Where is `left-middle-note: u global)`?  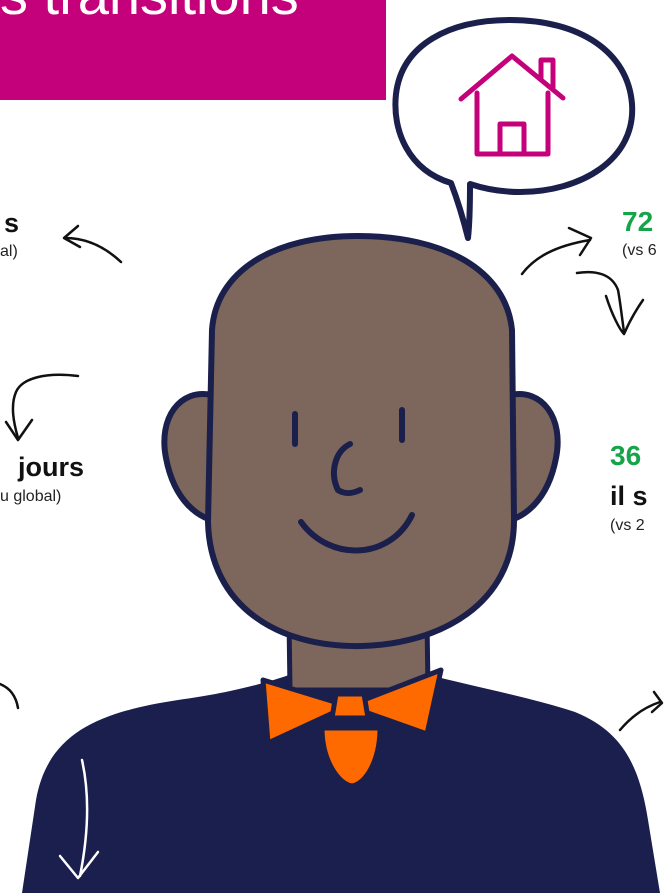
left-middle-note: u global) is located at coordinates (31, 496).